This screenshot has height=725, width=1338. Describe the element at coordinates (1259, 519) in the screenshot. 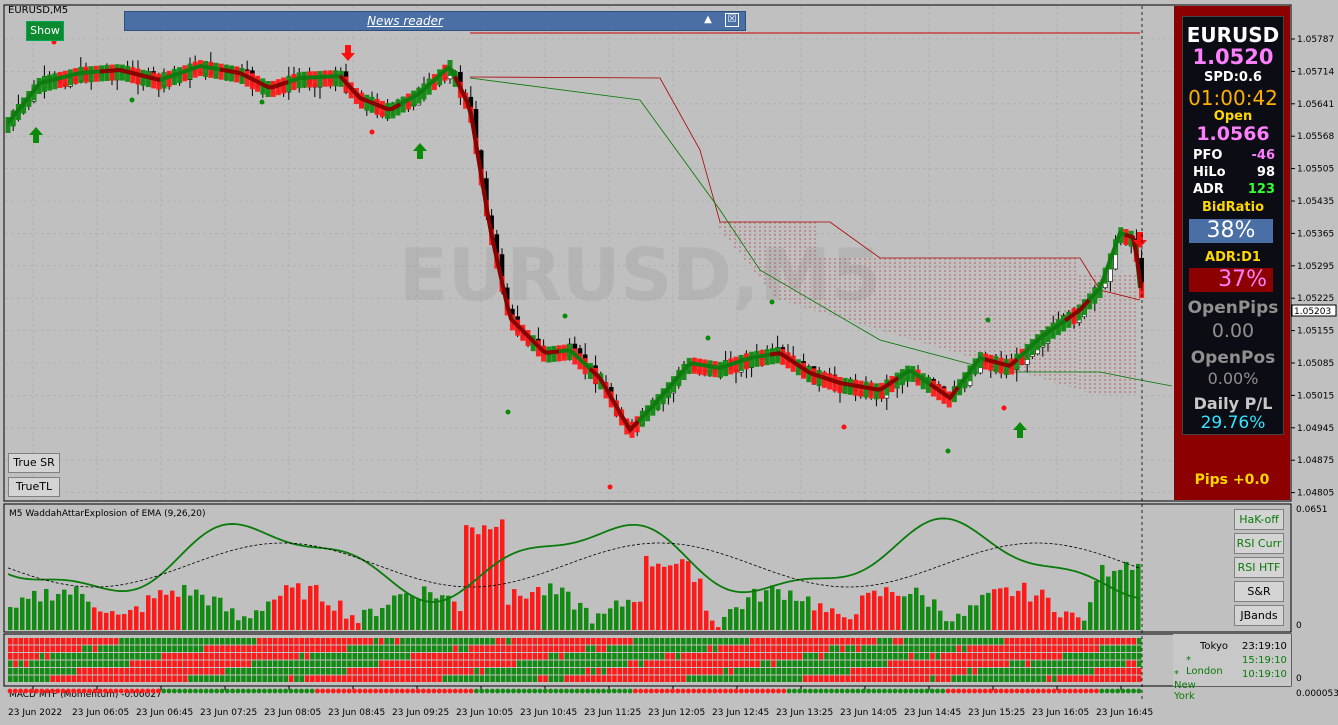

I see `hak-off-button: HaK-off` at that location.